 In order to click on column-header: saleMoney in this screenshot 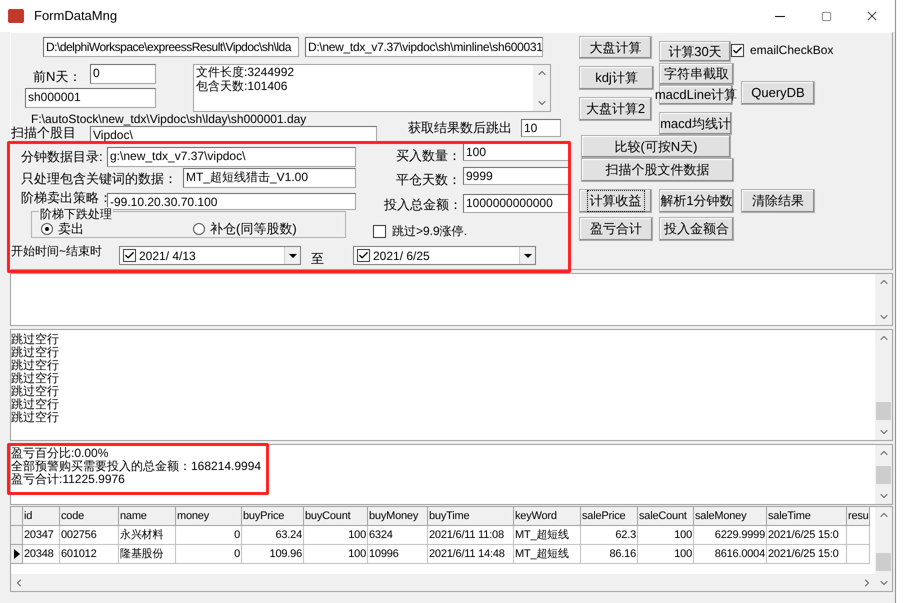, I will do `click(730, 516)`.